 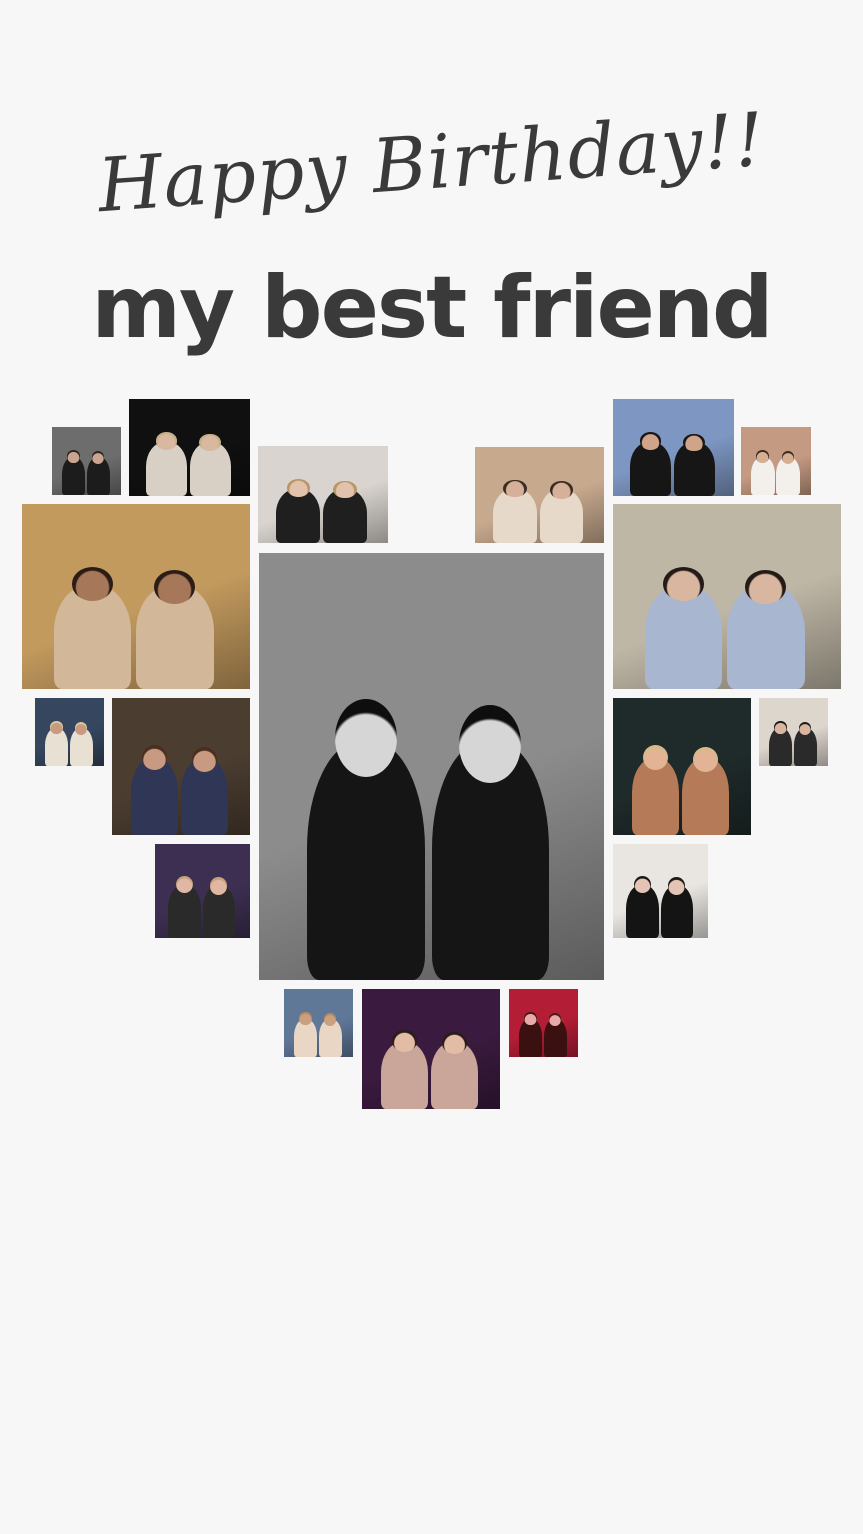 I want to click on photo-smiling-duo, so click(x=660, y=891).